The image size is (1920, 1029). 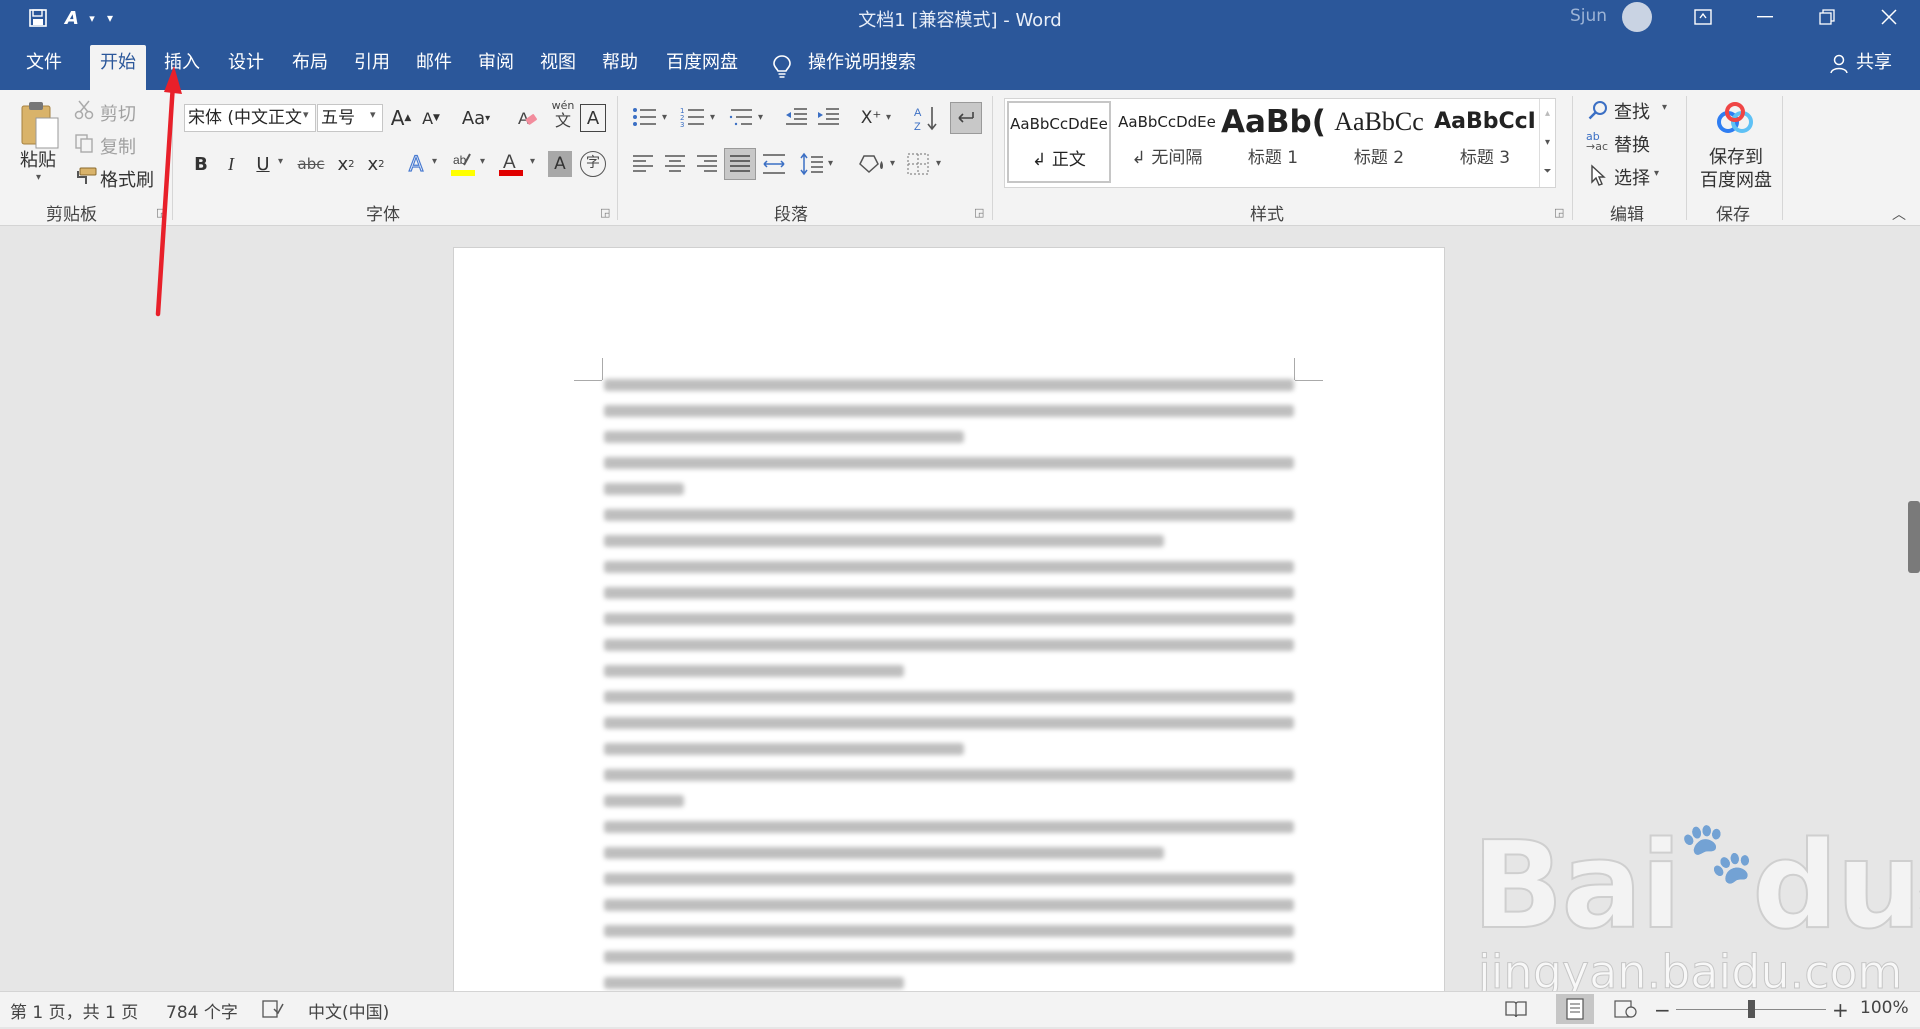 I want to click on zoom-out-icon: −, so click(x=1662, y=1010).